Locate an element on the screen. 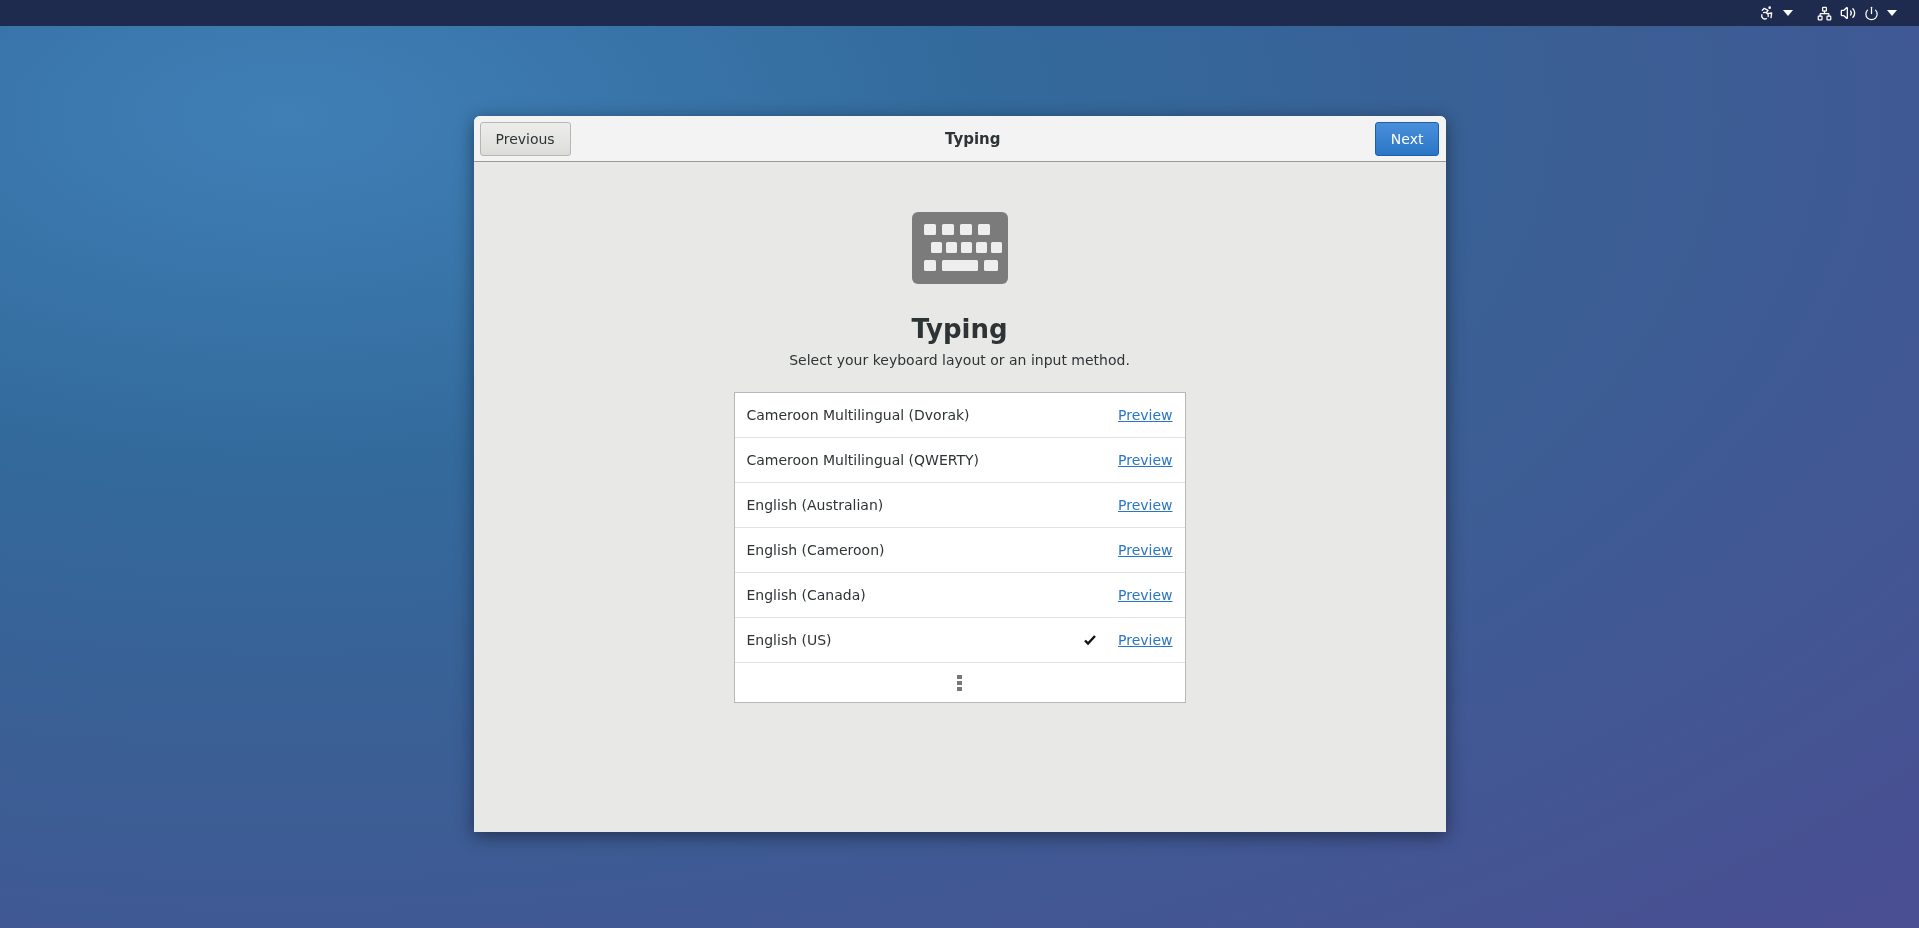 This screenshot has height=928, width=1919. layout-row: Cameroon Multilingual (Dvorak) Preview is located at coordinates (959, 415).